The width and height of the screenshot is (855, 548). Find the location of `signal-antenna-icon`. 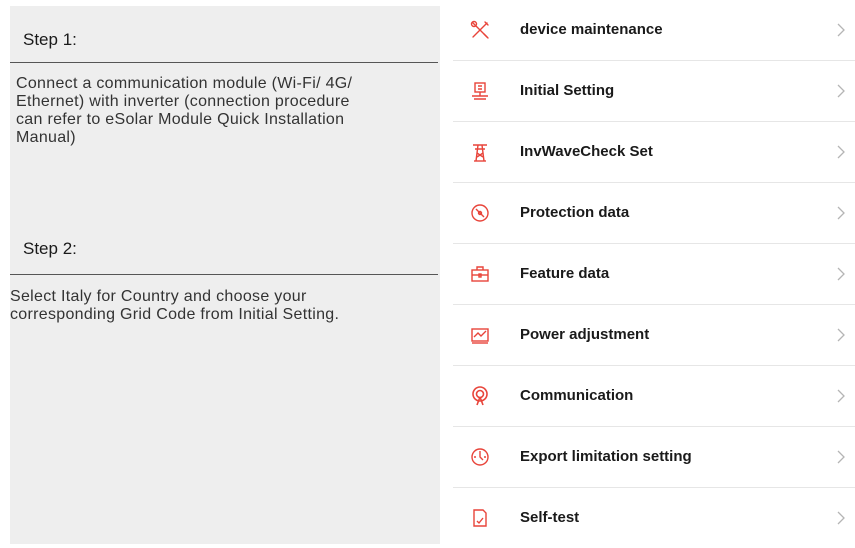

signal-antenna-icon is located at coordinates (480, 396).